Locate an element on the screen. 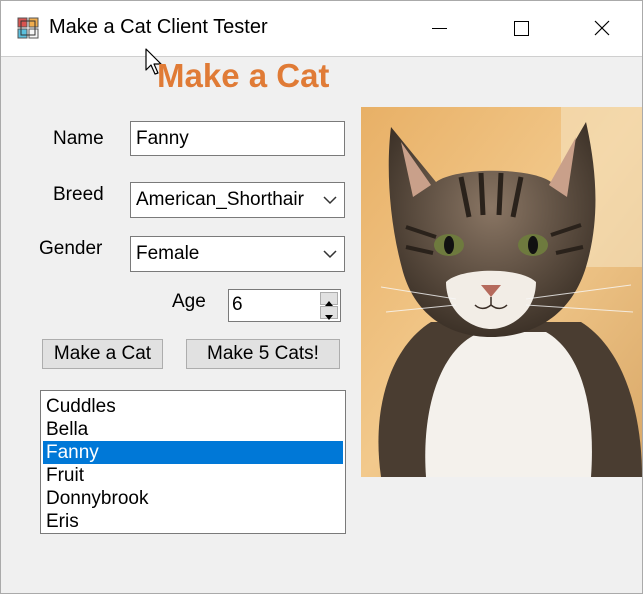  make-5-cats-button: Make 5 Cats! is located at coordinates (263, 354).